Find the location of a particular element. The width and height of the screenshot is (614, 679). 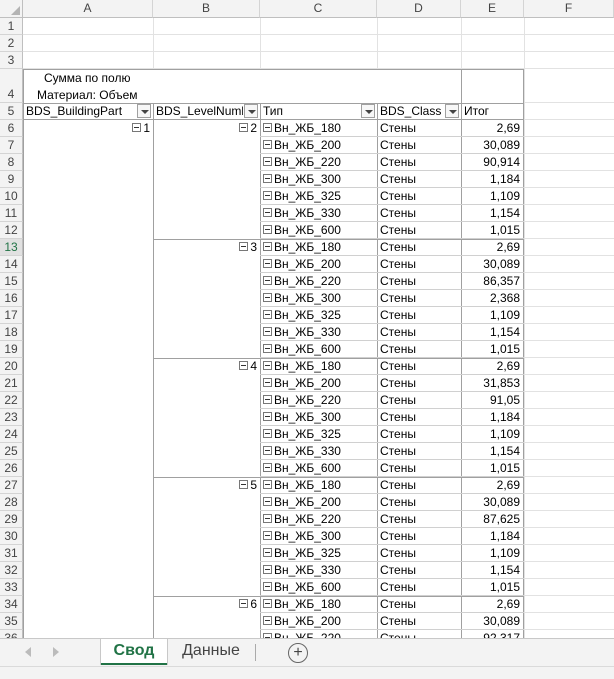

row-header: 31 is located at coordinates (11, 553).